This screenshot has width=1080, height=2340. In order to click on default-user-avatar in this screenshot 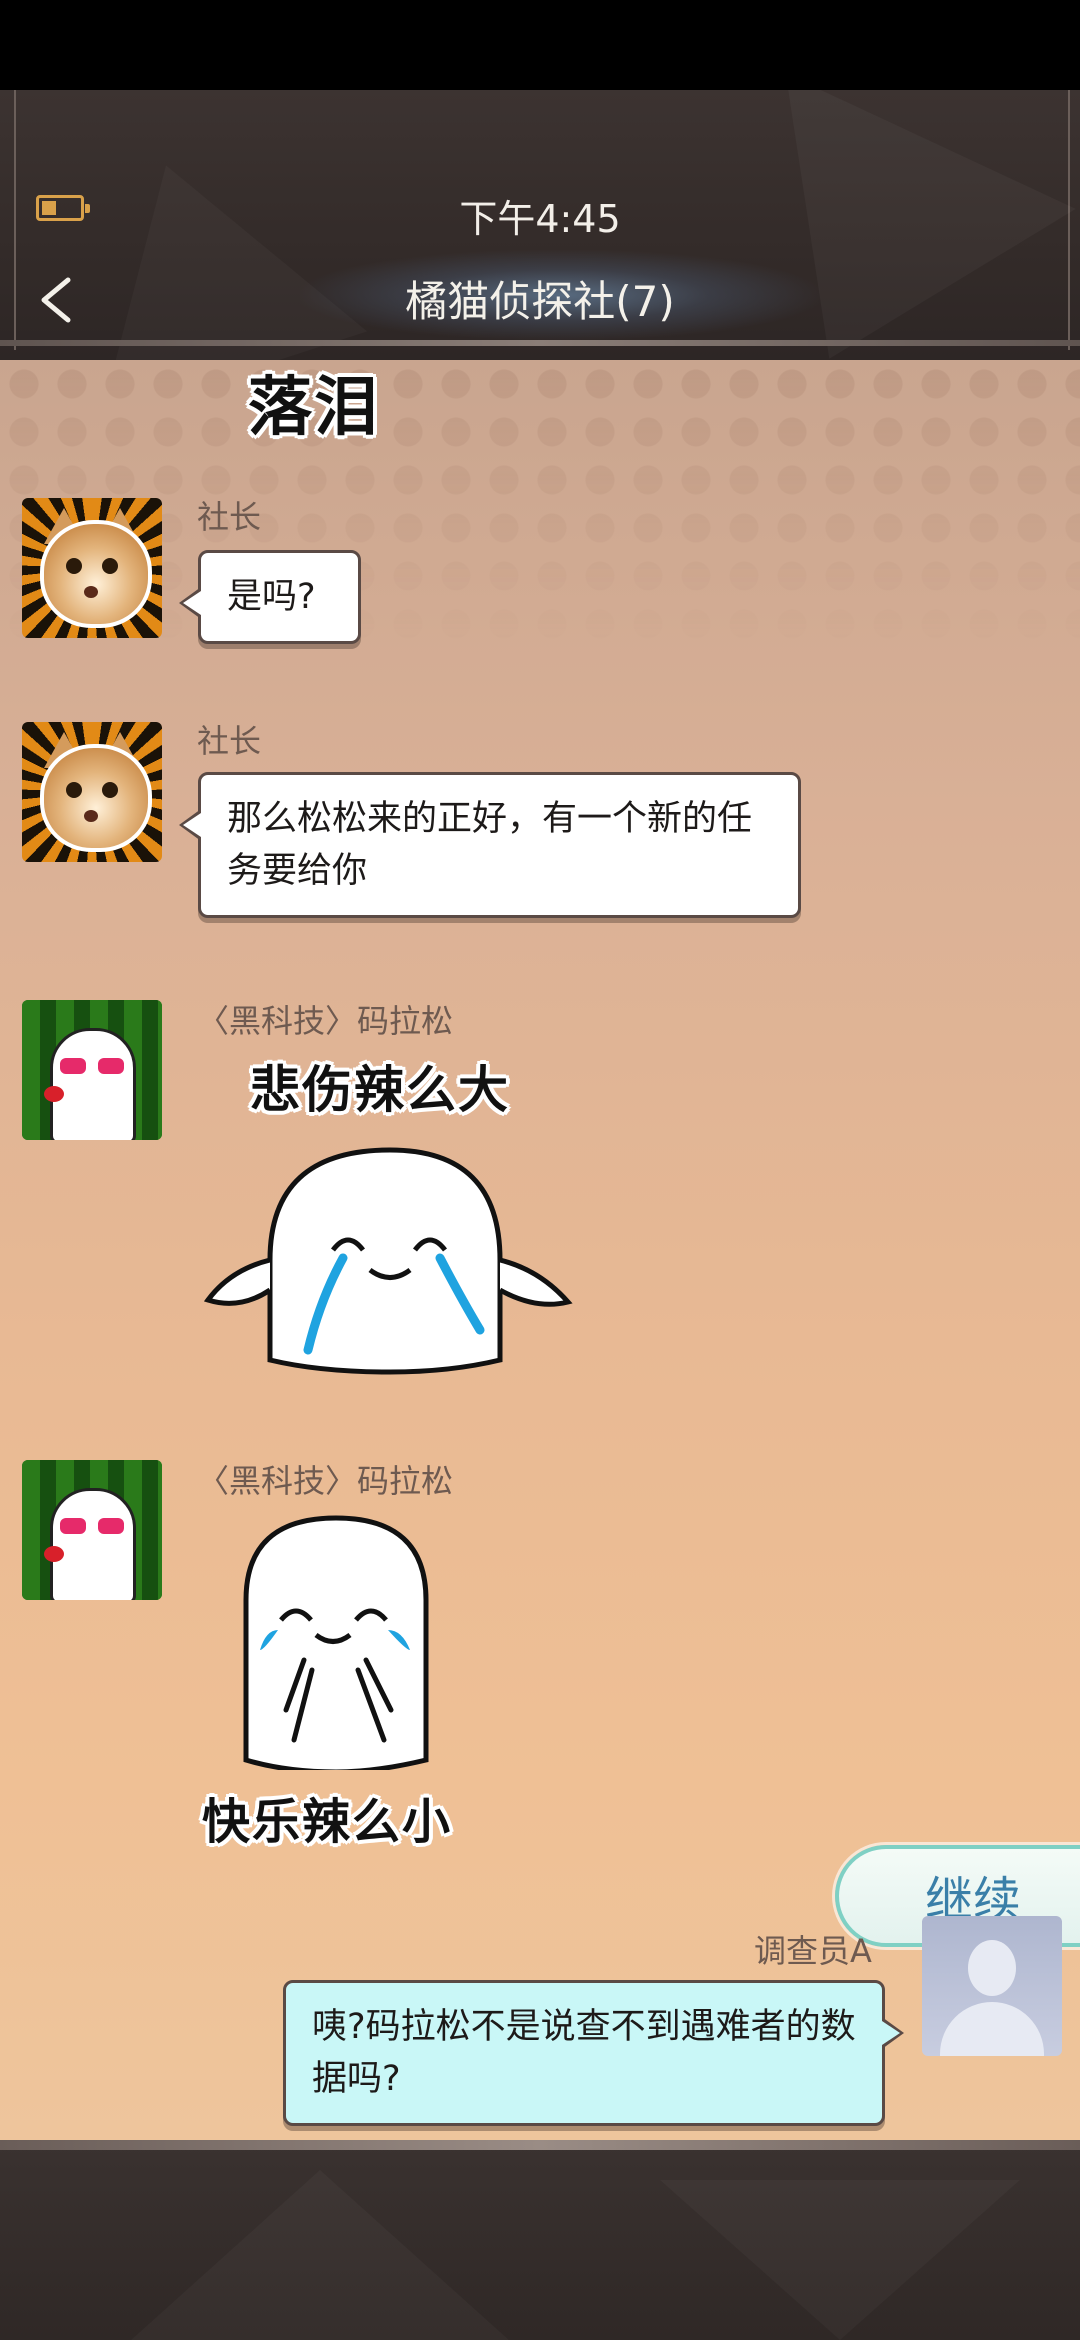, I will do `click(992, 1986)`.